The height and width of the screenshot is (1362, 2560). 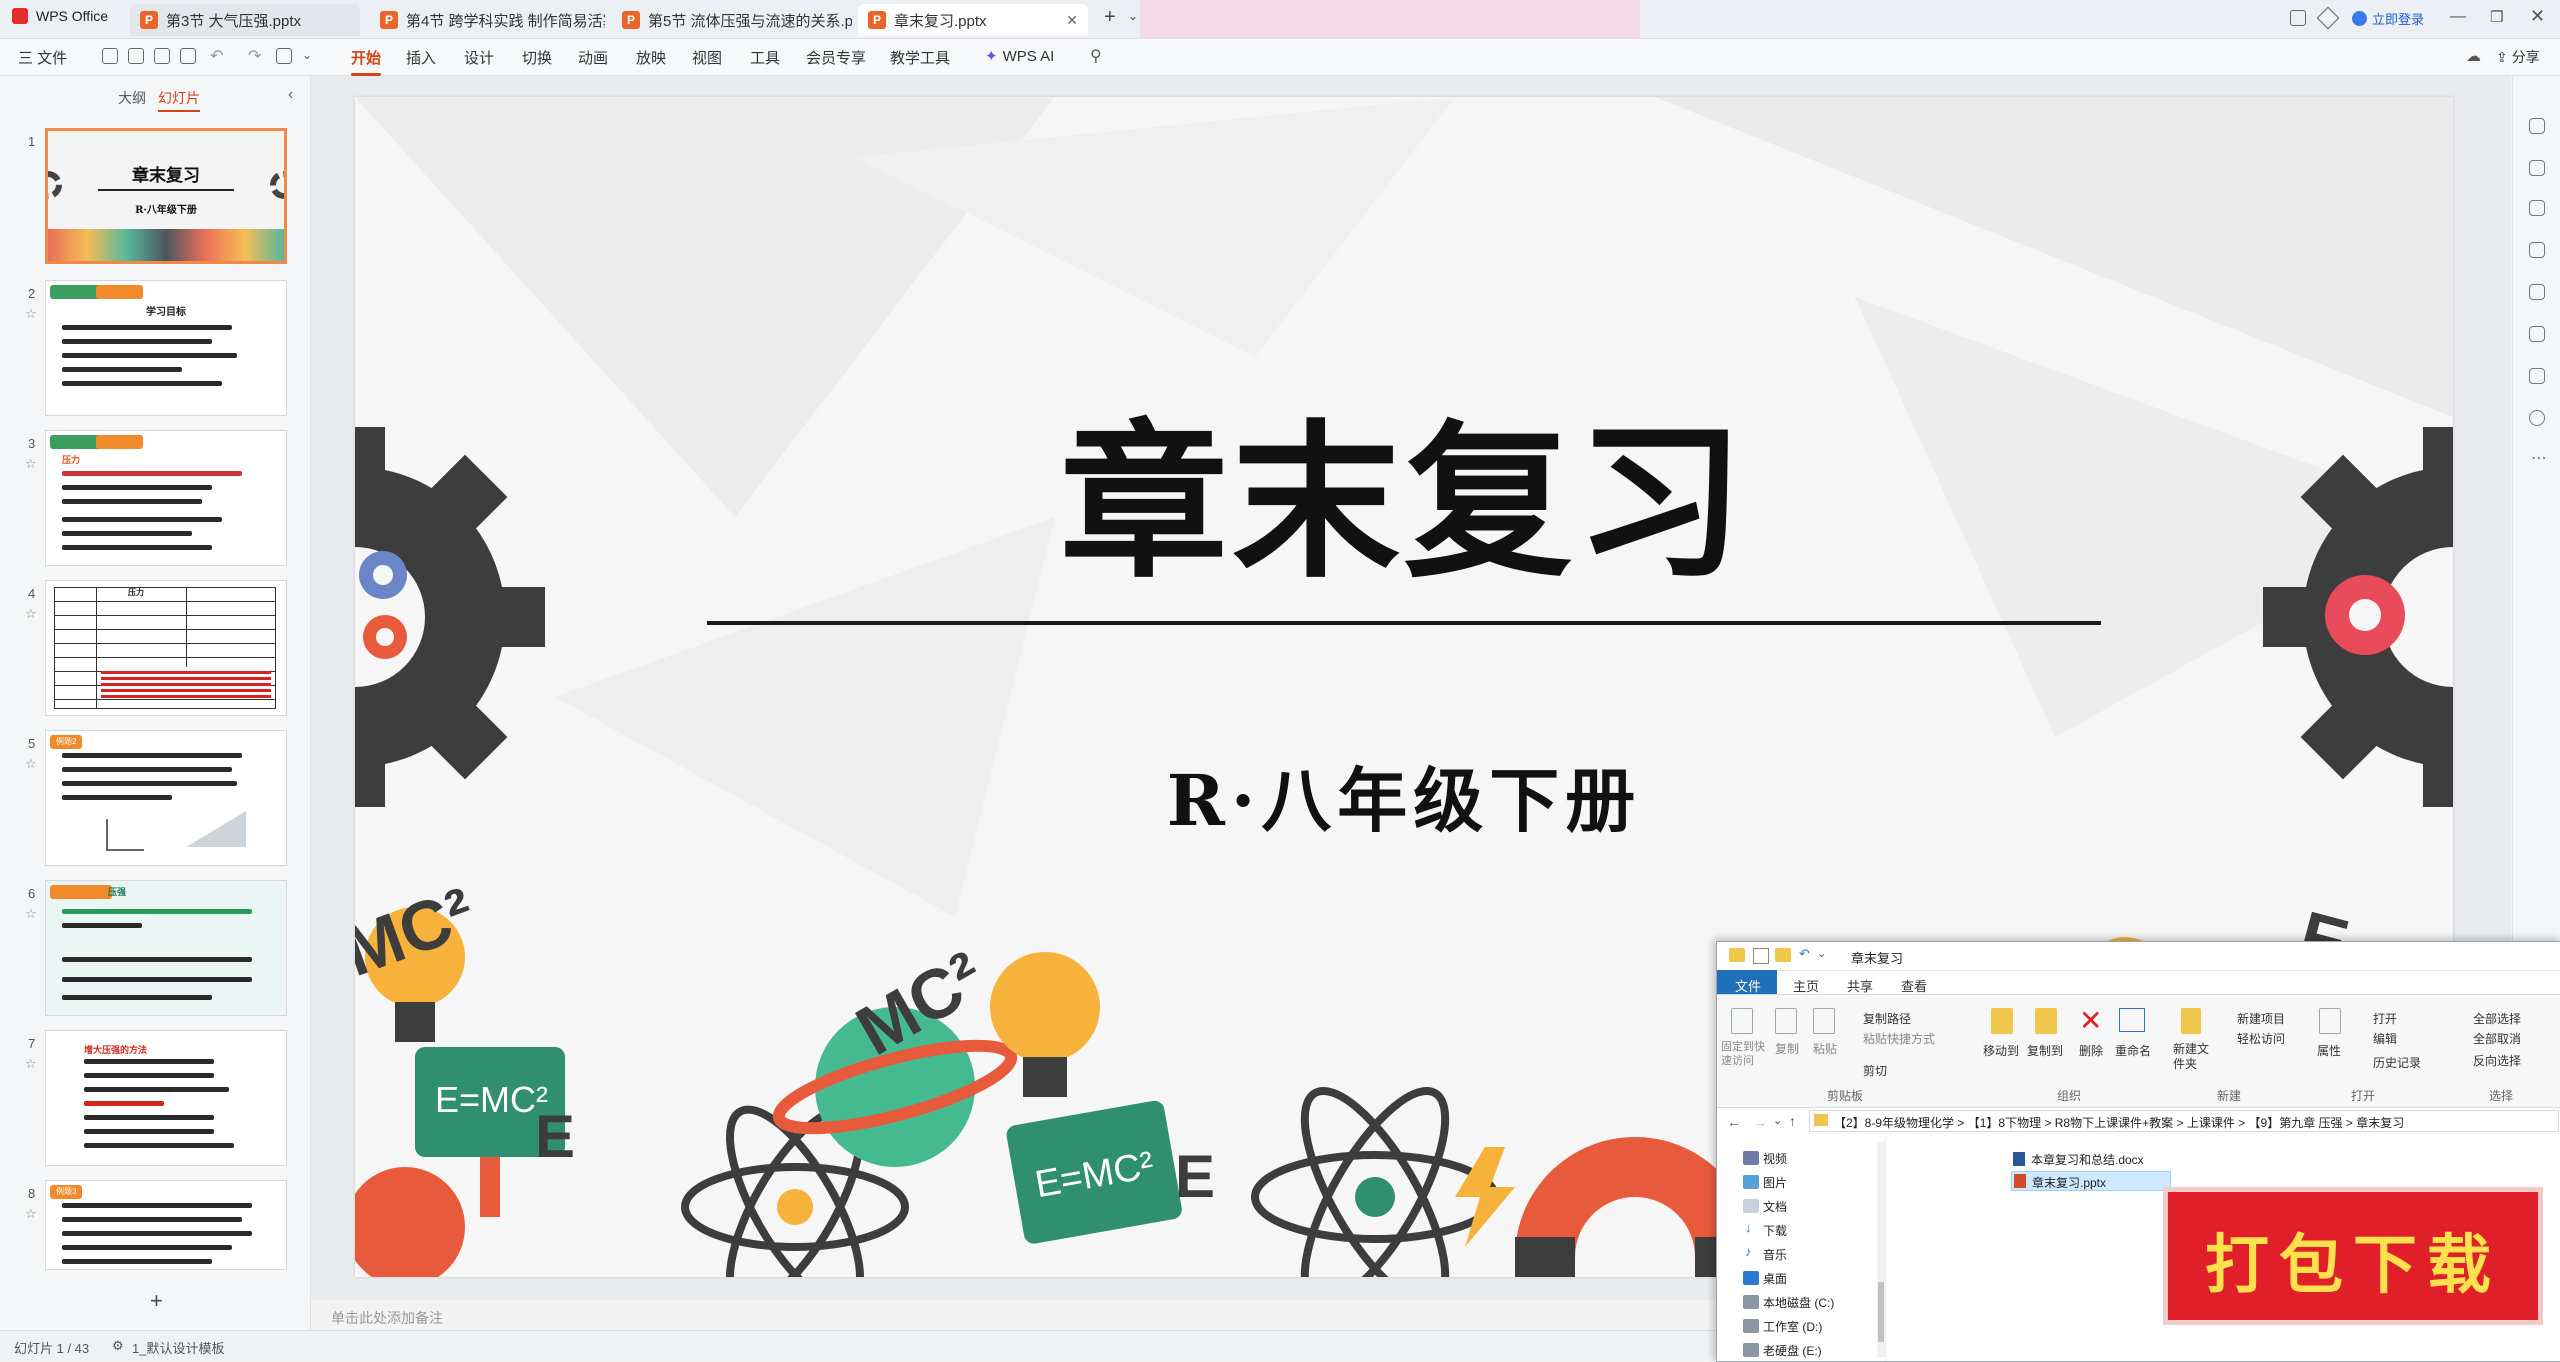 What do you see at coordinates (2046, 1021) in the screenshot?
I see `copy-to-icon` at bounding box center [2046, 1021].